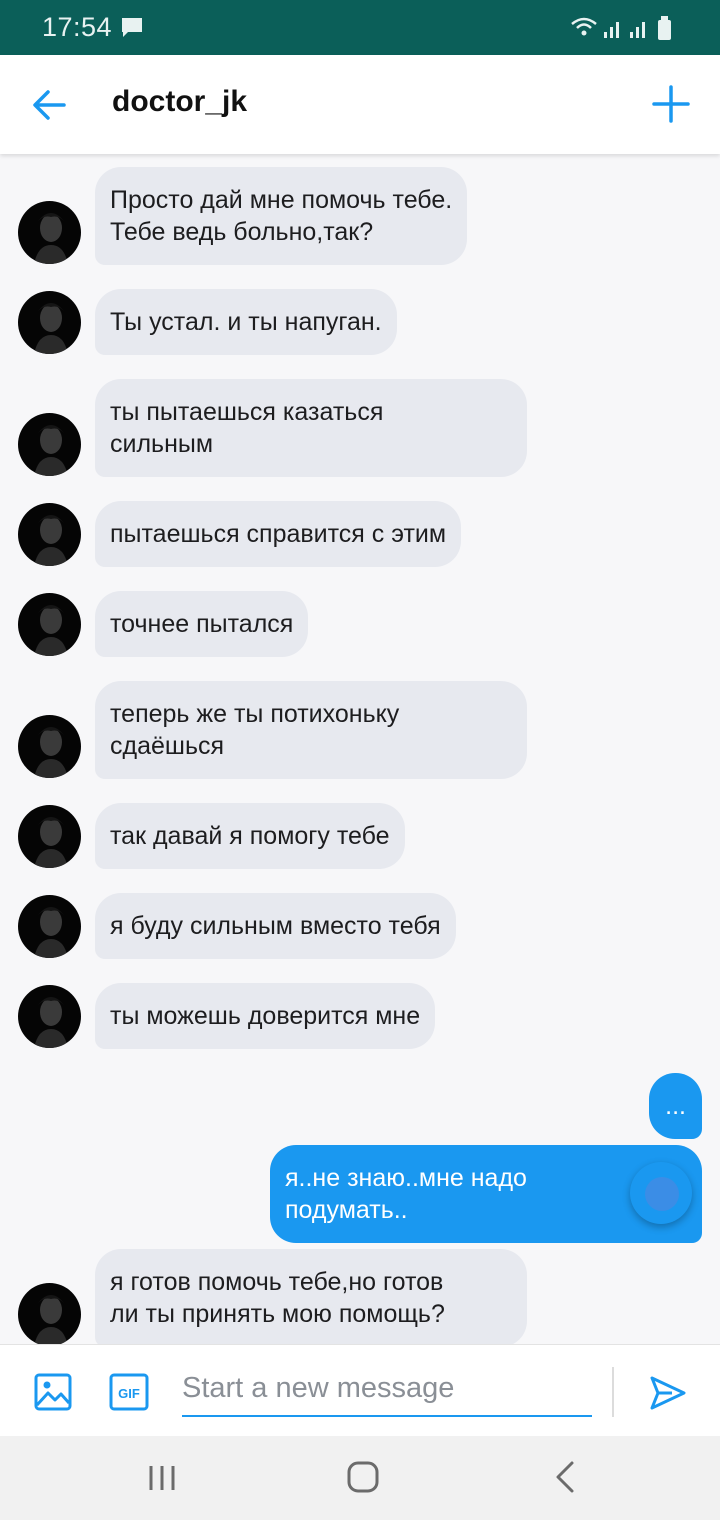 This screenshot has height=1520, width=720. I want to click on message-text: я буду сильным вместо тебя, so click(275, 926).